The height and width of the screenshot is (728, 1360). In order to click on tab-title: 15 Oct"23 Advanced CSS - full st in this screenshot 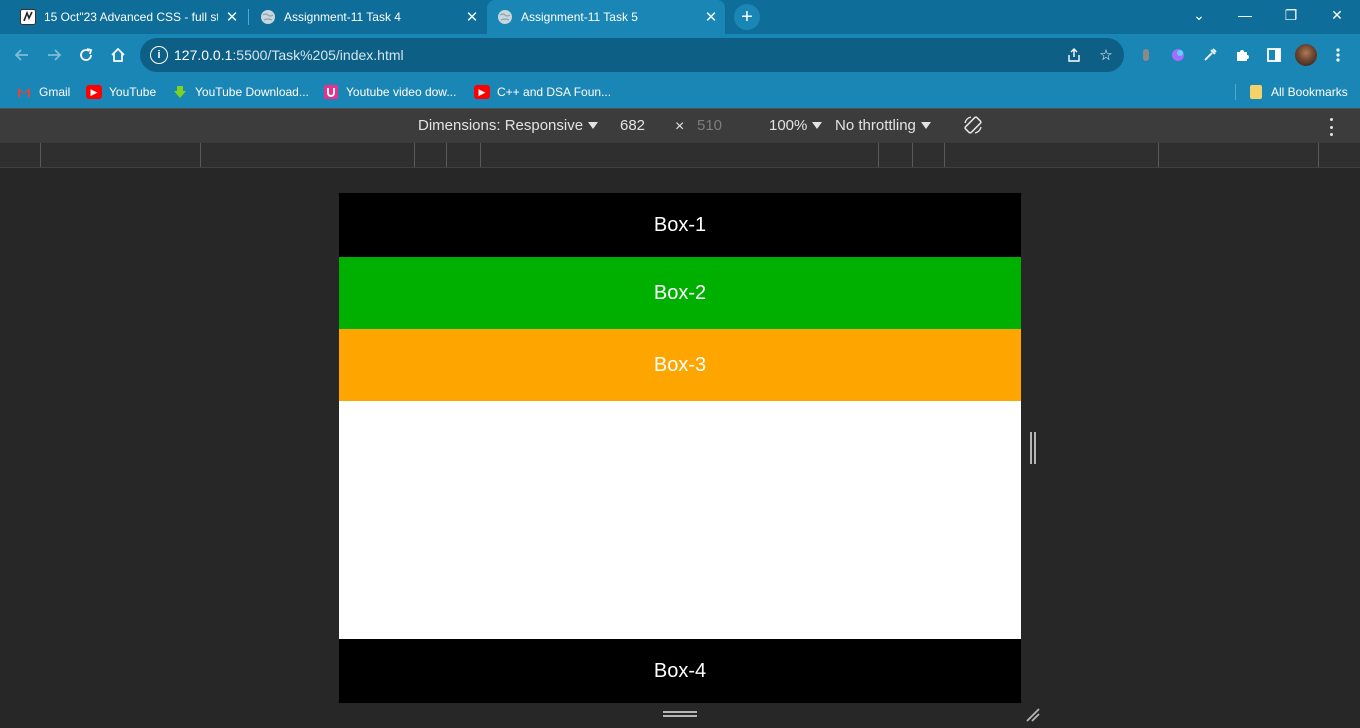, I will do `click(131, 17)`.